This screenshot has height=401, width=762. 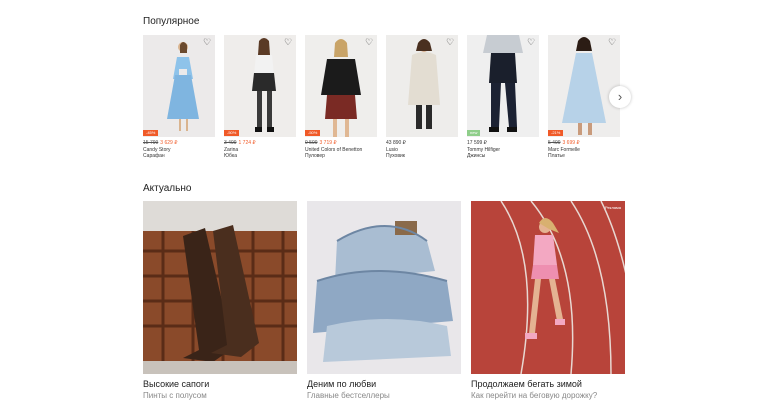 What do you see at coordinates (584, 143) in the screenshot?
I see `product-prices: 5 499 3 699 ₽` at bounding box center [584, 143].